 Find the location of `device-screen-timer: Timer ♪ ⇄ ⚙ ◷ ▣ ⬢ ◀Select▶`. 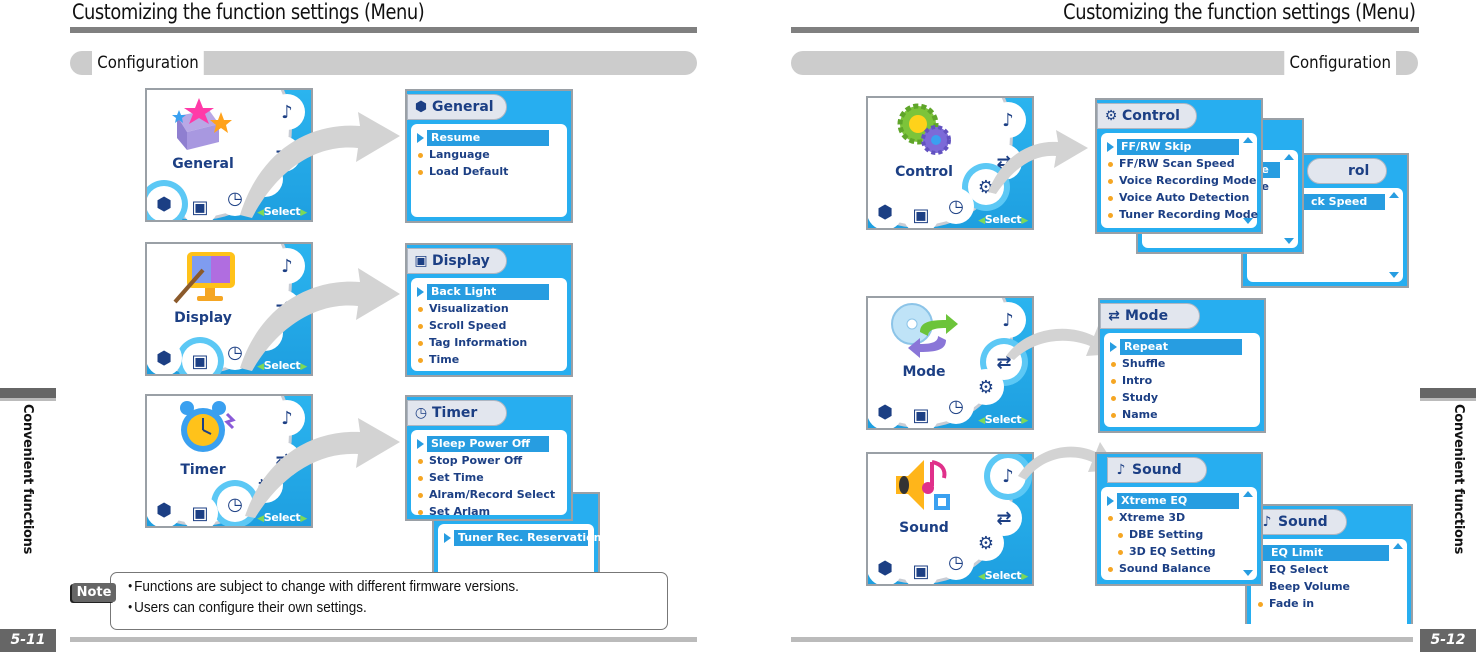

device-screen-timer: Timer ♪ ⇄ ⚙ ◷ ▣ ⬢ ◀Select▶ is located at coordinates (229, 461).